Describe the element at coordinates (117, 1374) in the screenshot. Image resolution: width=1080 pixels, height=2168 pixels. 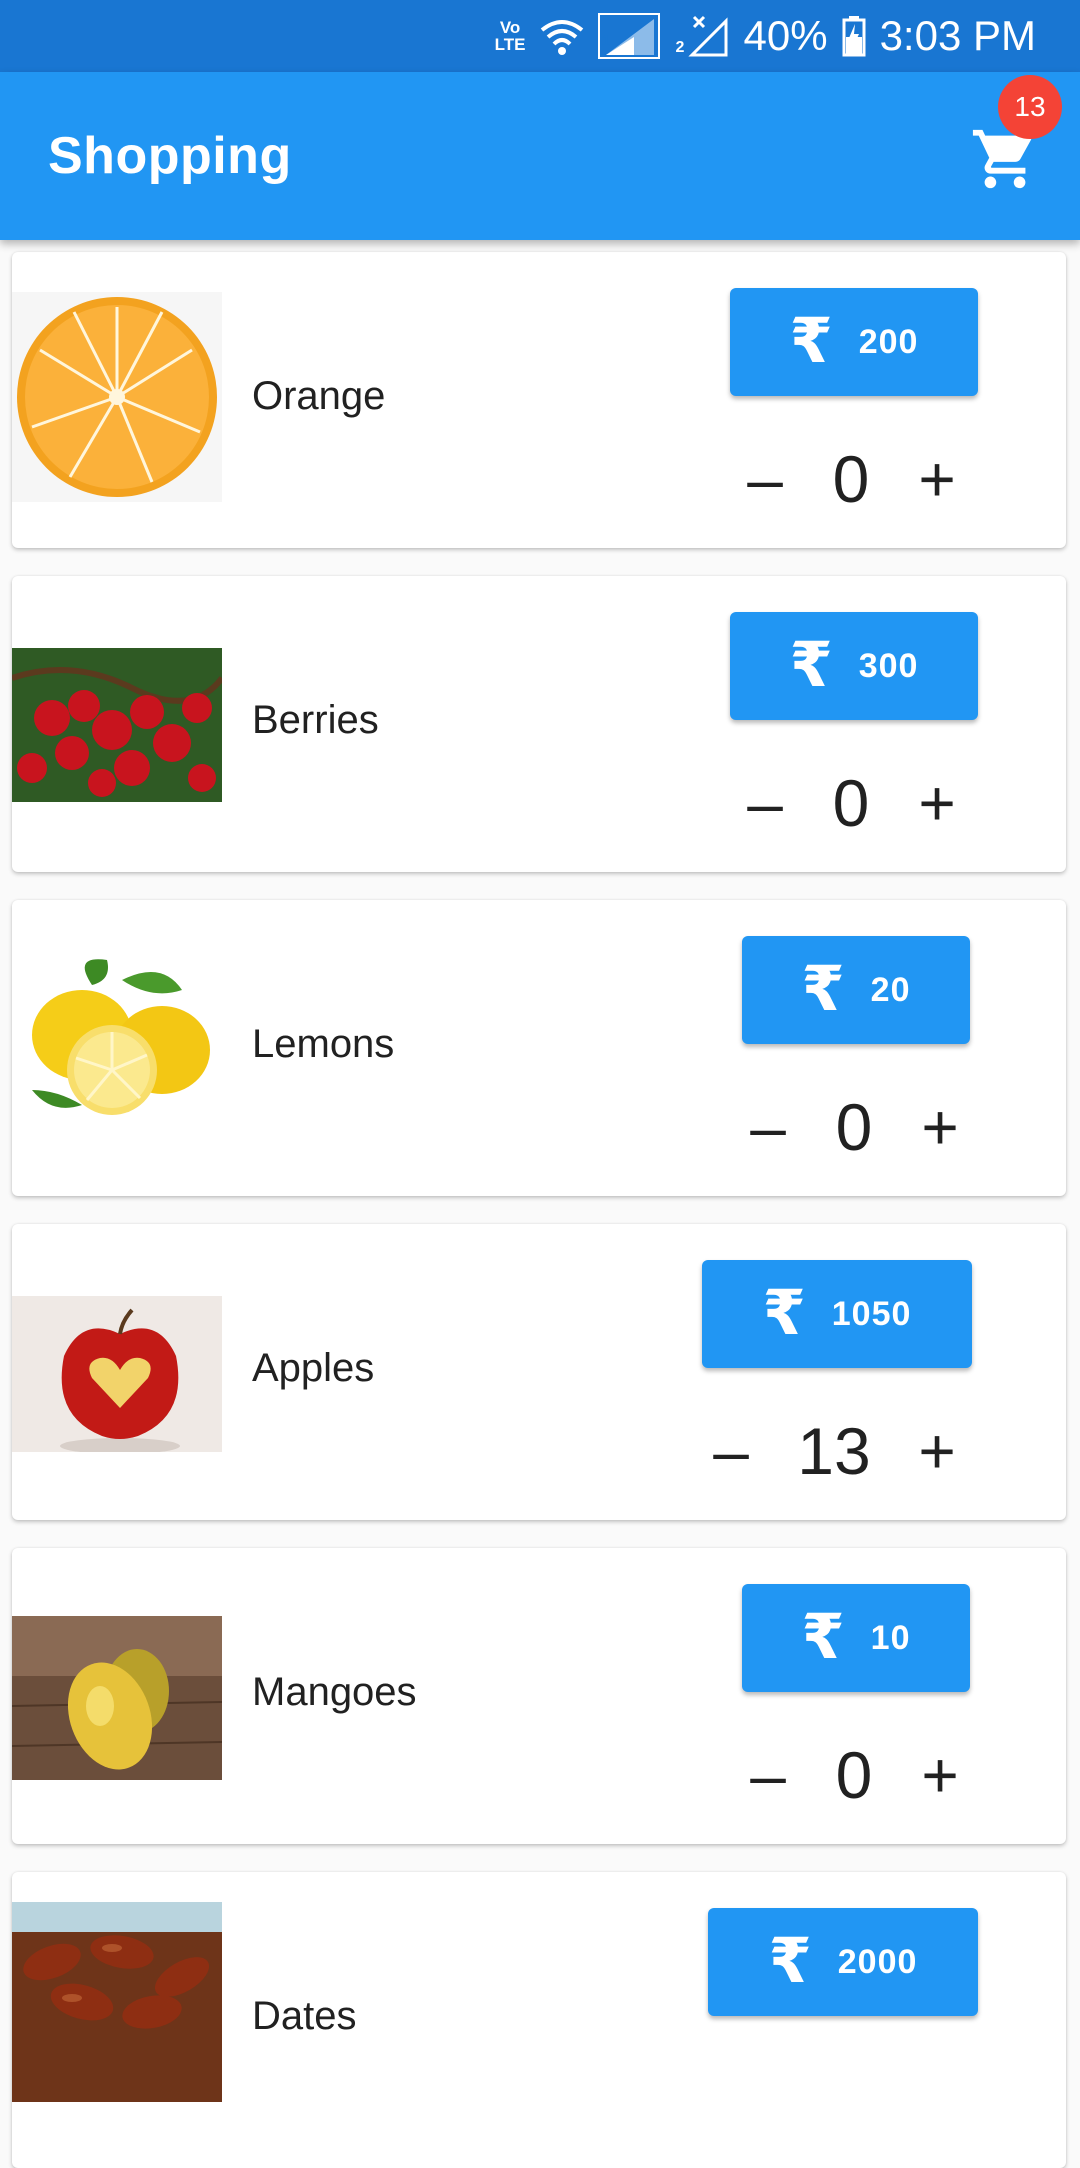
I see `apple-image` at that location.